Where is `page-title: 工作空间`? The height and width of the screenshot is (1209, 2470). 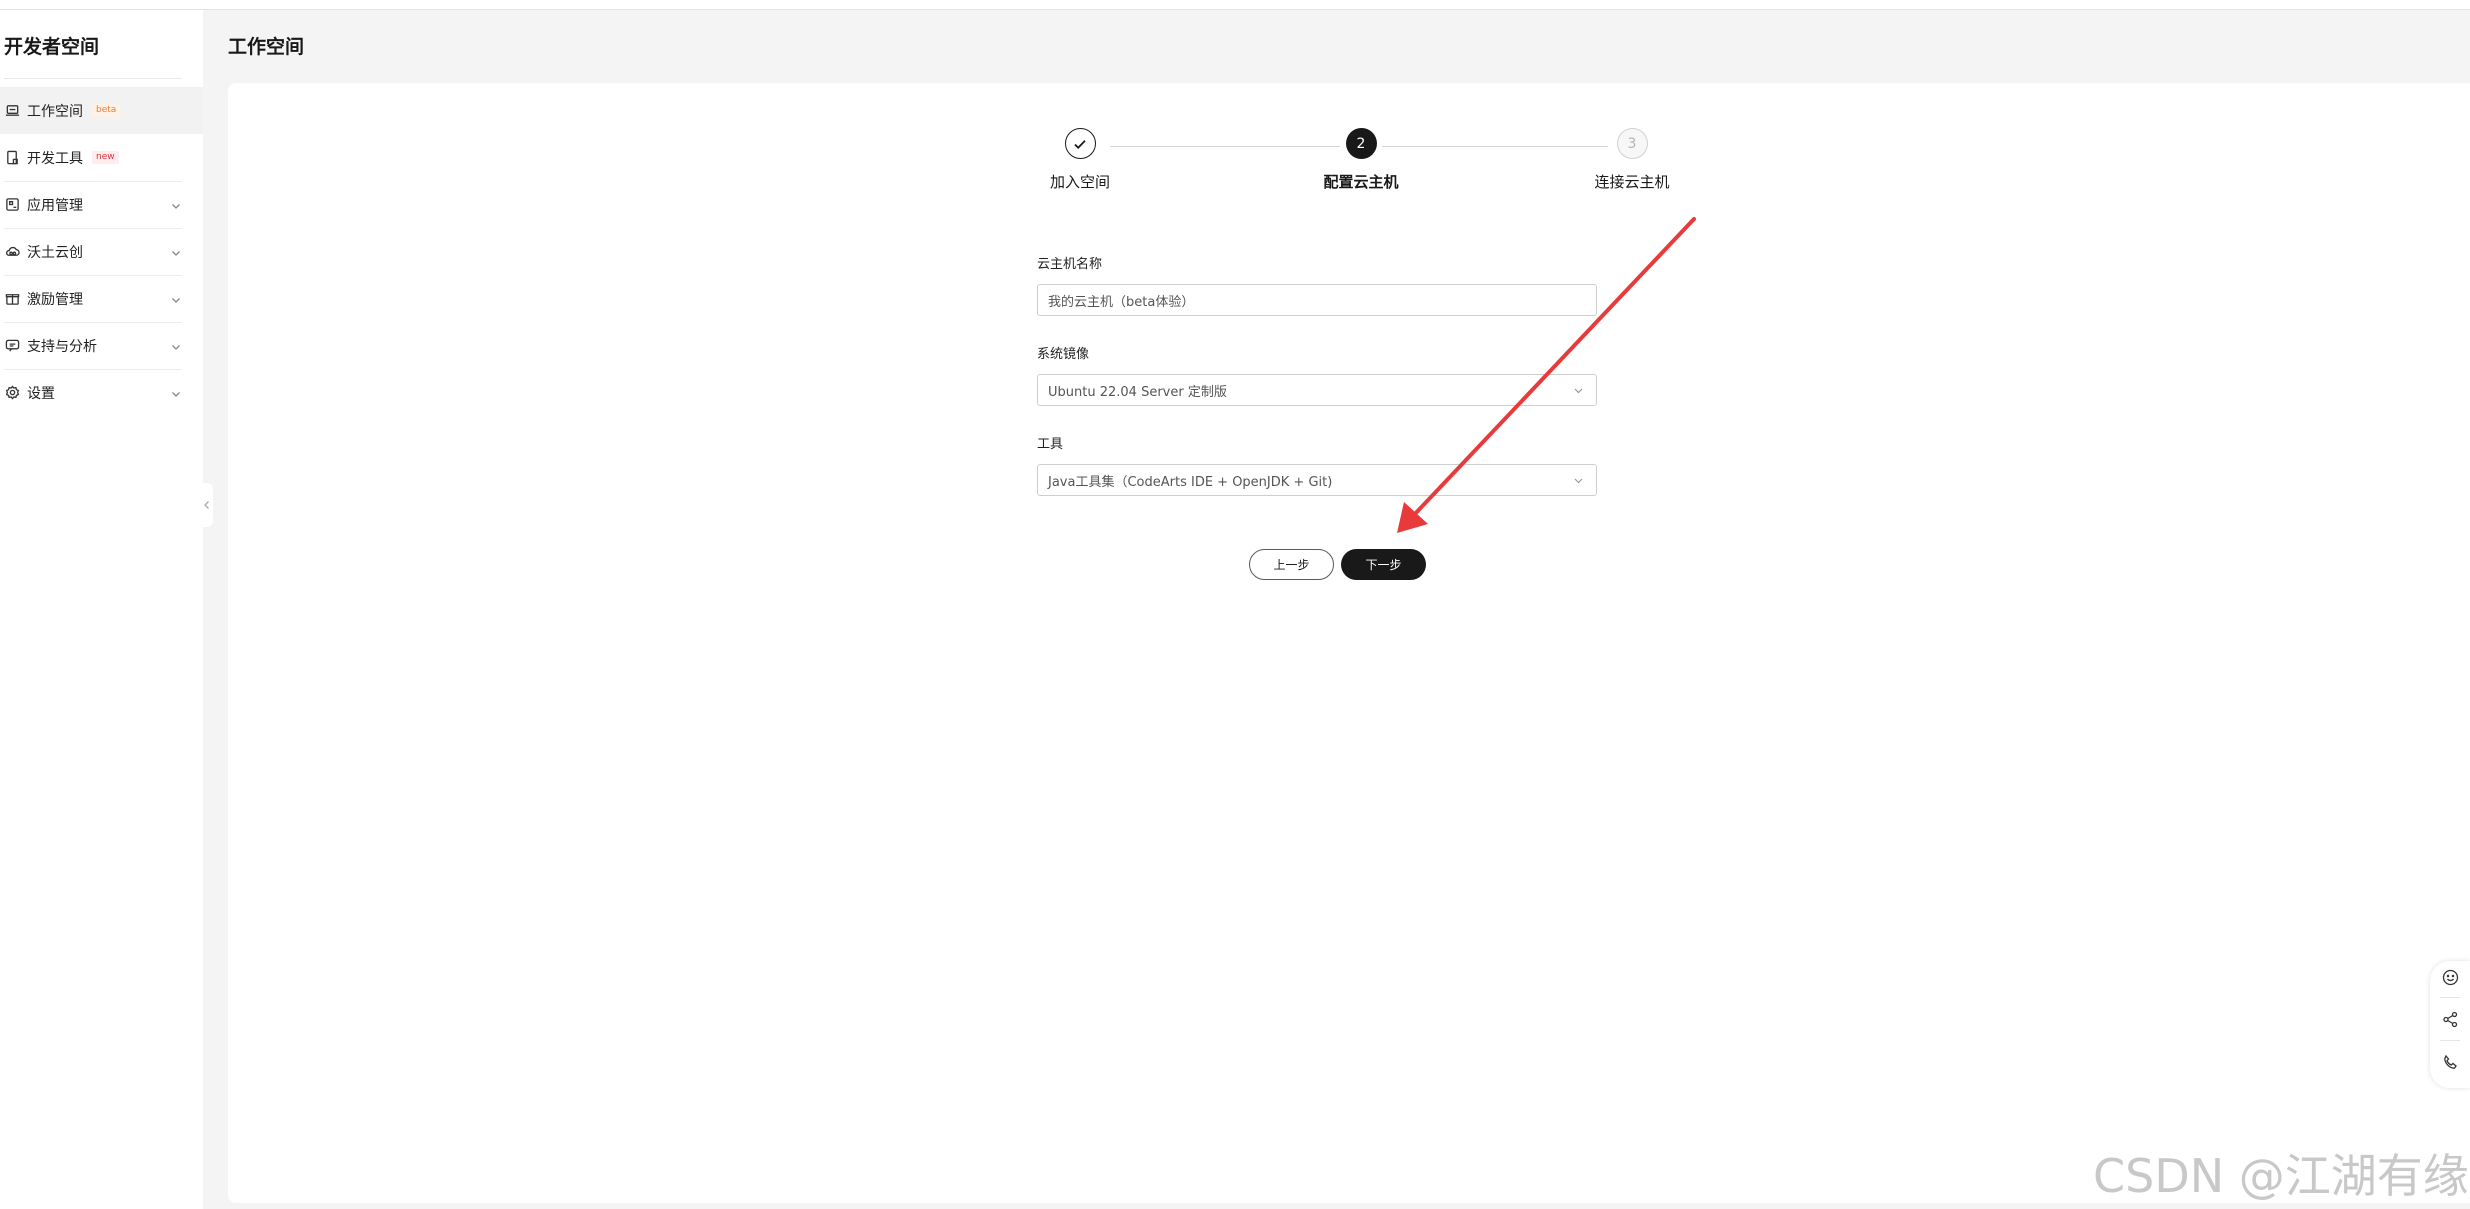
page-title: 工作空间 is located at coordinates (266, 47).